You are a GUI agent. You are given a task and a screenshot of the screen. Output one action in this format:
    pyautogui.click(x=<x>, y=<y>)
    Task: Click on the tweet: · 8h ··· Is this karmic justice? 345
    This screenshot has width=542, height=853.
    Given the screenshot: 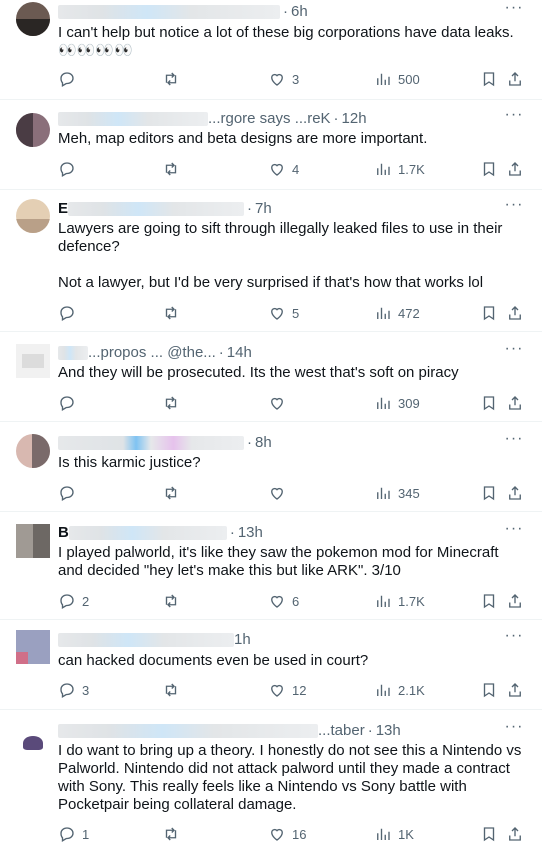 What is the action you would take?
    pyautogui.click(x=271, y=467)
    